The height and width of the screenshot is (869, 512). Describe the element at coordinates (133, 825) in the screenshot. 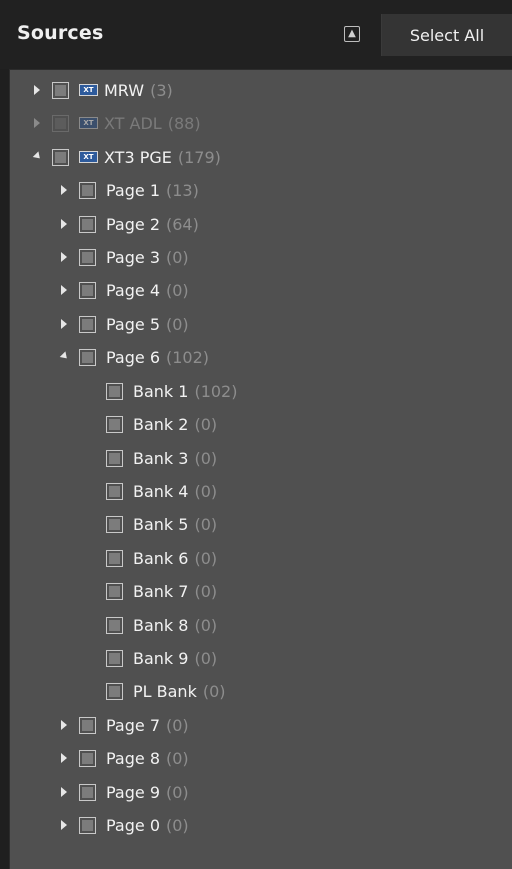

I see `tree-item-label: Page 0` at that location.